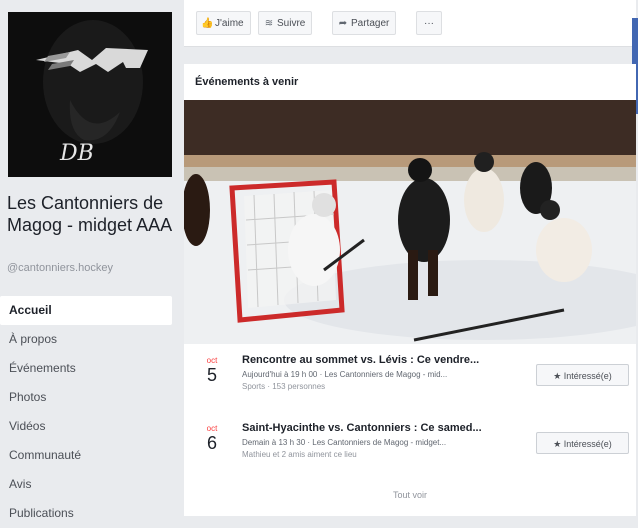  Describe the element at coordinates (291, 23) in the screenshot. I see `follow-label: Suivre` at that location.